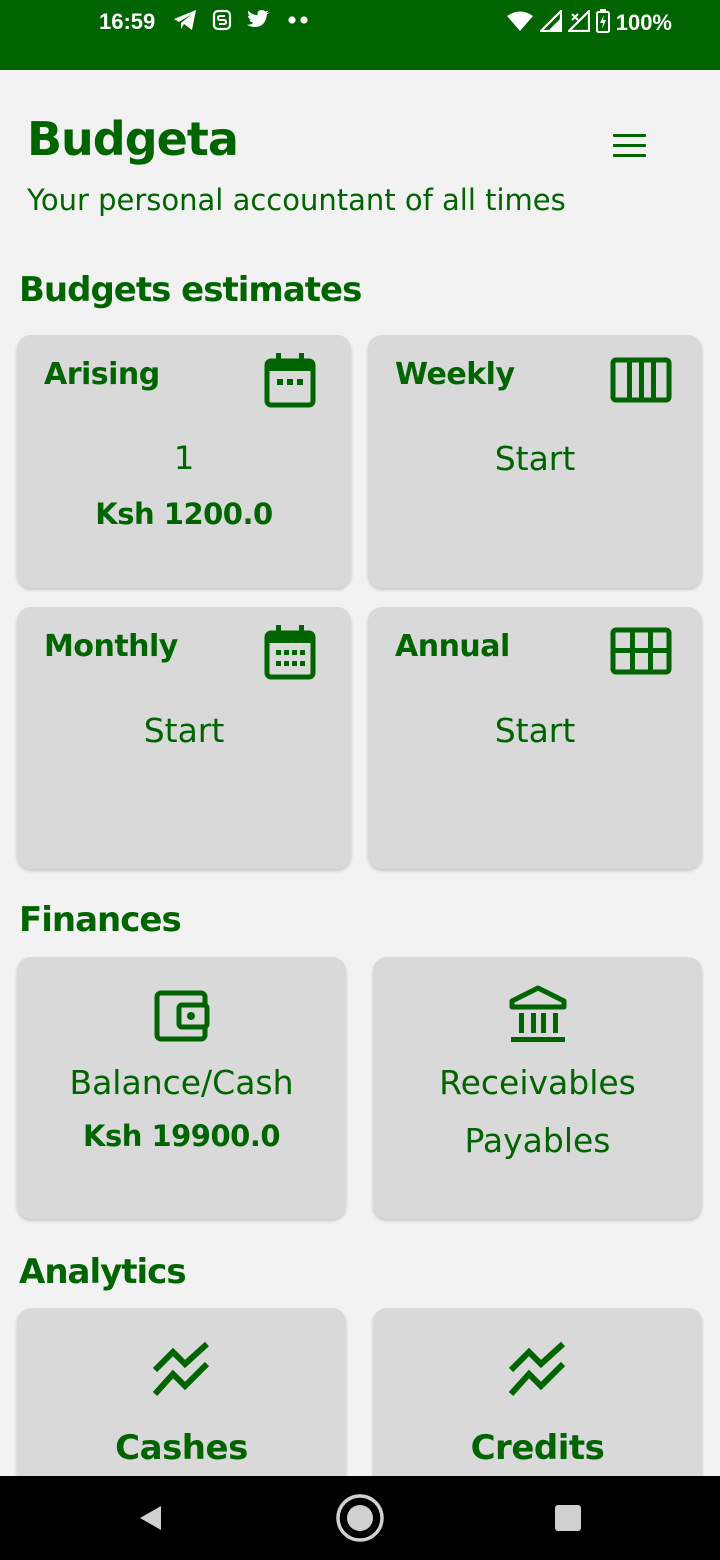  What do you see at coordinates (222, 22) in the screenshot?
I see `s-app-icon` at bounding box center [222, 22].